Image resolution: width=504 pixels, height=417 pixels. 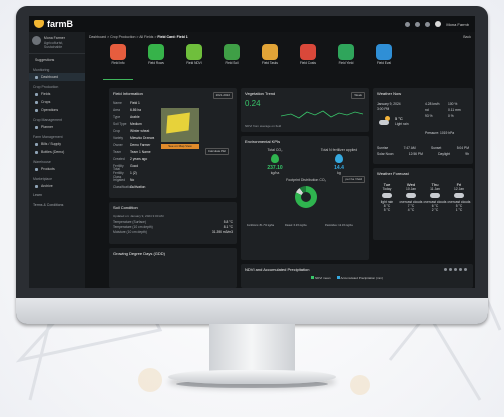 What do you see at coordinates (138, 186) in the screenshot?
I see `row-value: Cultivation` at bounding box center [138, 186].